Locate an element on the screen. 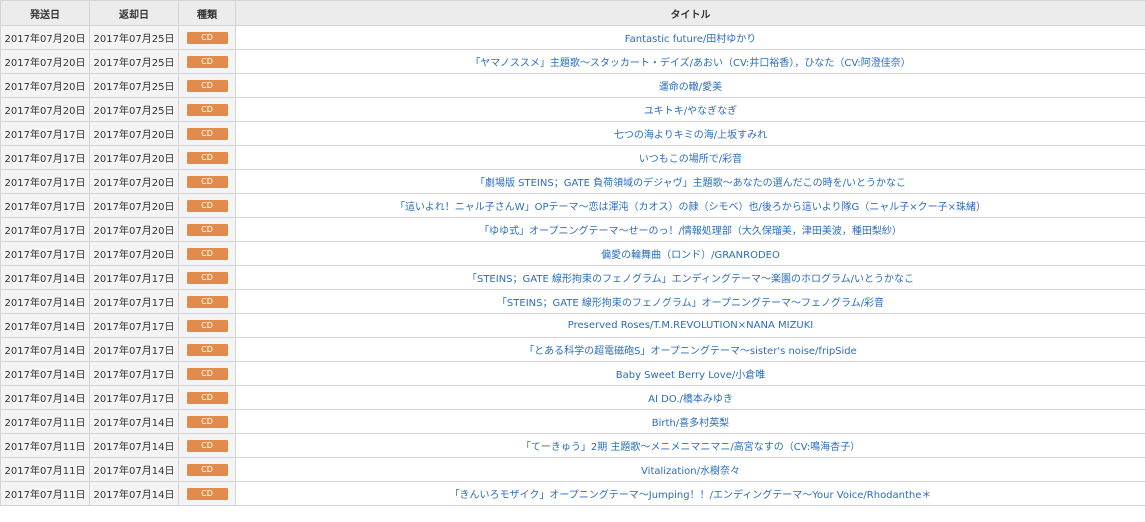 The width and height of the screenshot is (1145, 522). title-link: いつもこの場所で/彩音 is located at coordinates (690, 159).